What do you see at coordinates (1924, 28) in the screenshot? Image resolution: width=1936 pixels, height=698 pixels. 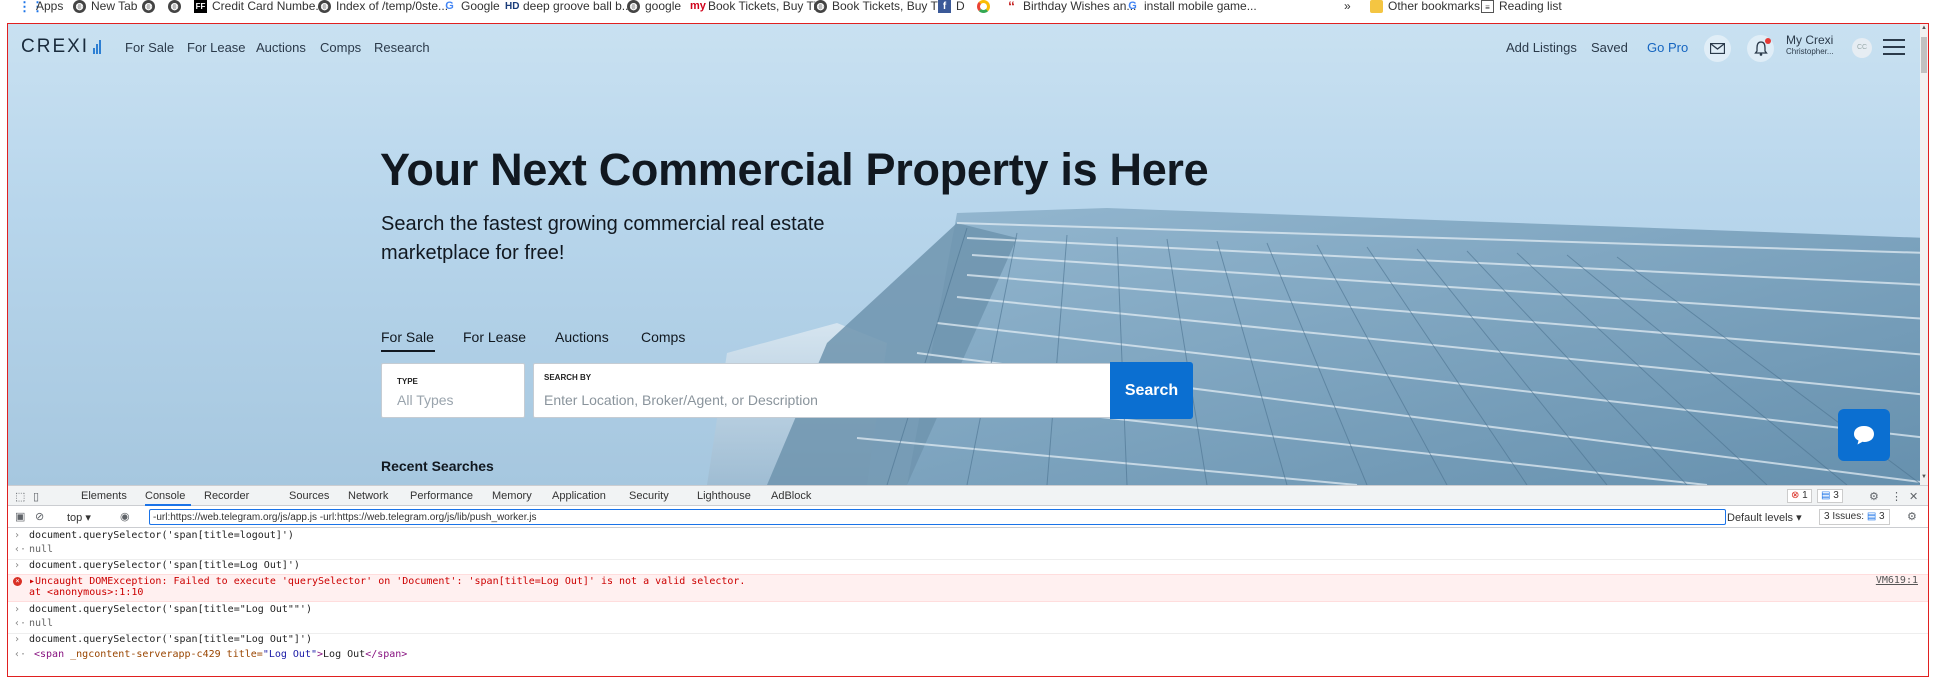 I see `scroll-up-icon: ▲` at bounding box center [1924, 28].